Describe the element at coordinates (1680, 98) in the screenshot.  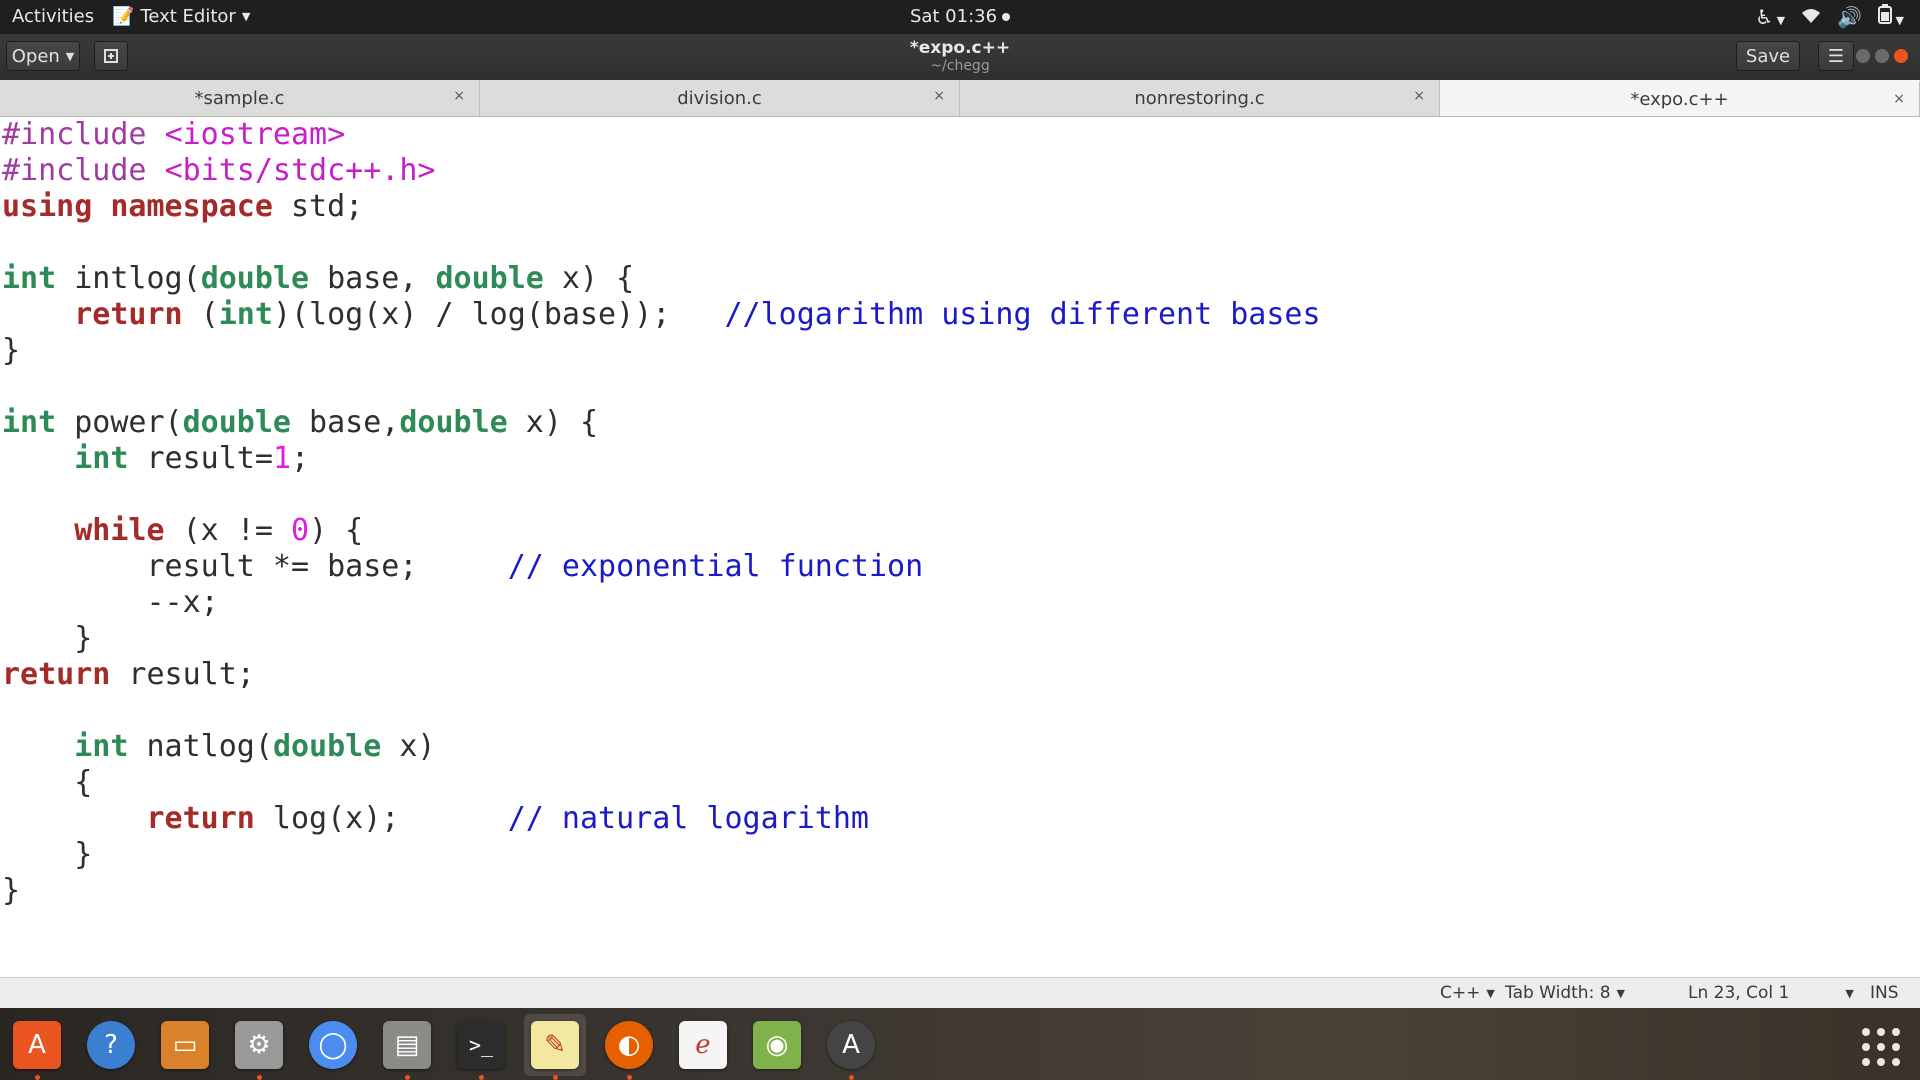
I see `tab-expo-cpp: *expo.c++ ×` at that location.